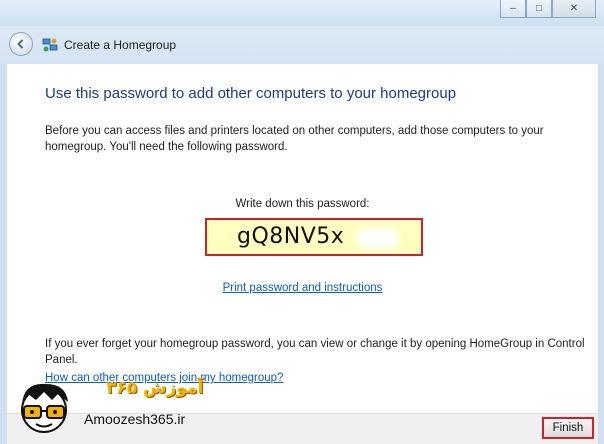  I want to click on back-arrow-icon, so click(20, 44).